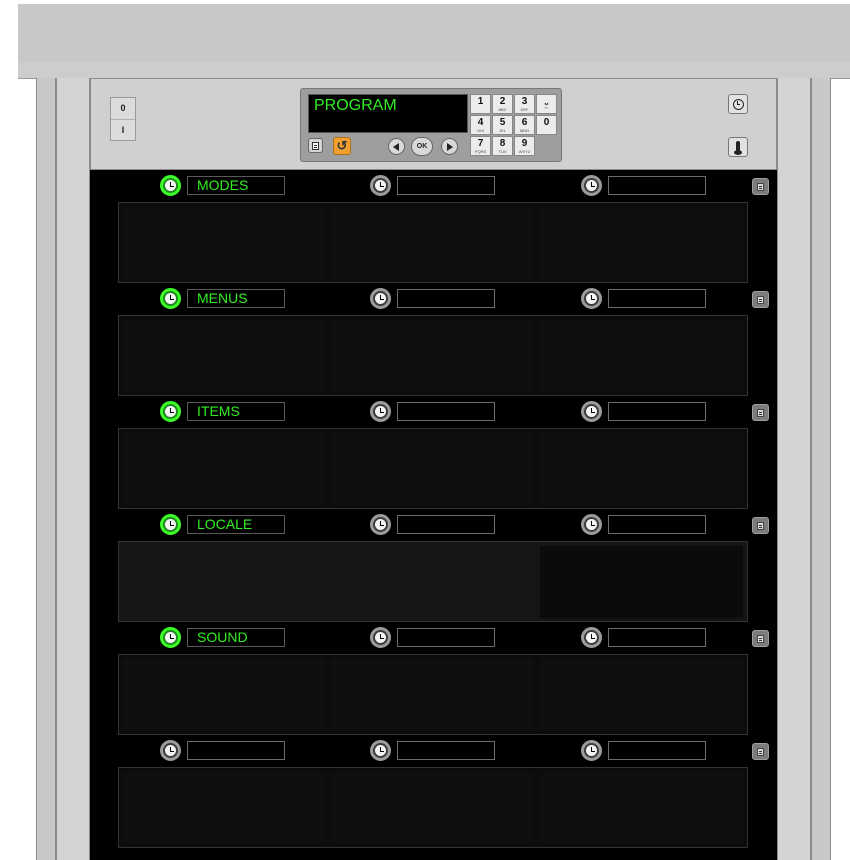 The image size is (850, 860). I want to click on ok-label: OK, so click(422, 146).